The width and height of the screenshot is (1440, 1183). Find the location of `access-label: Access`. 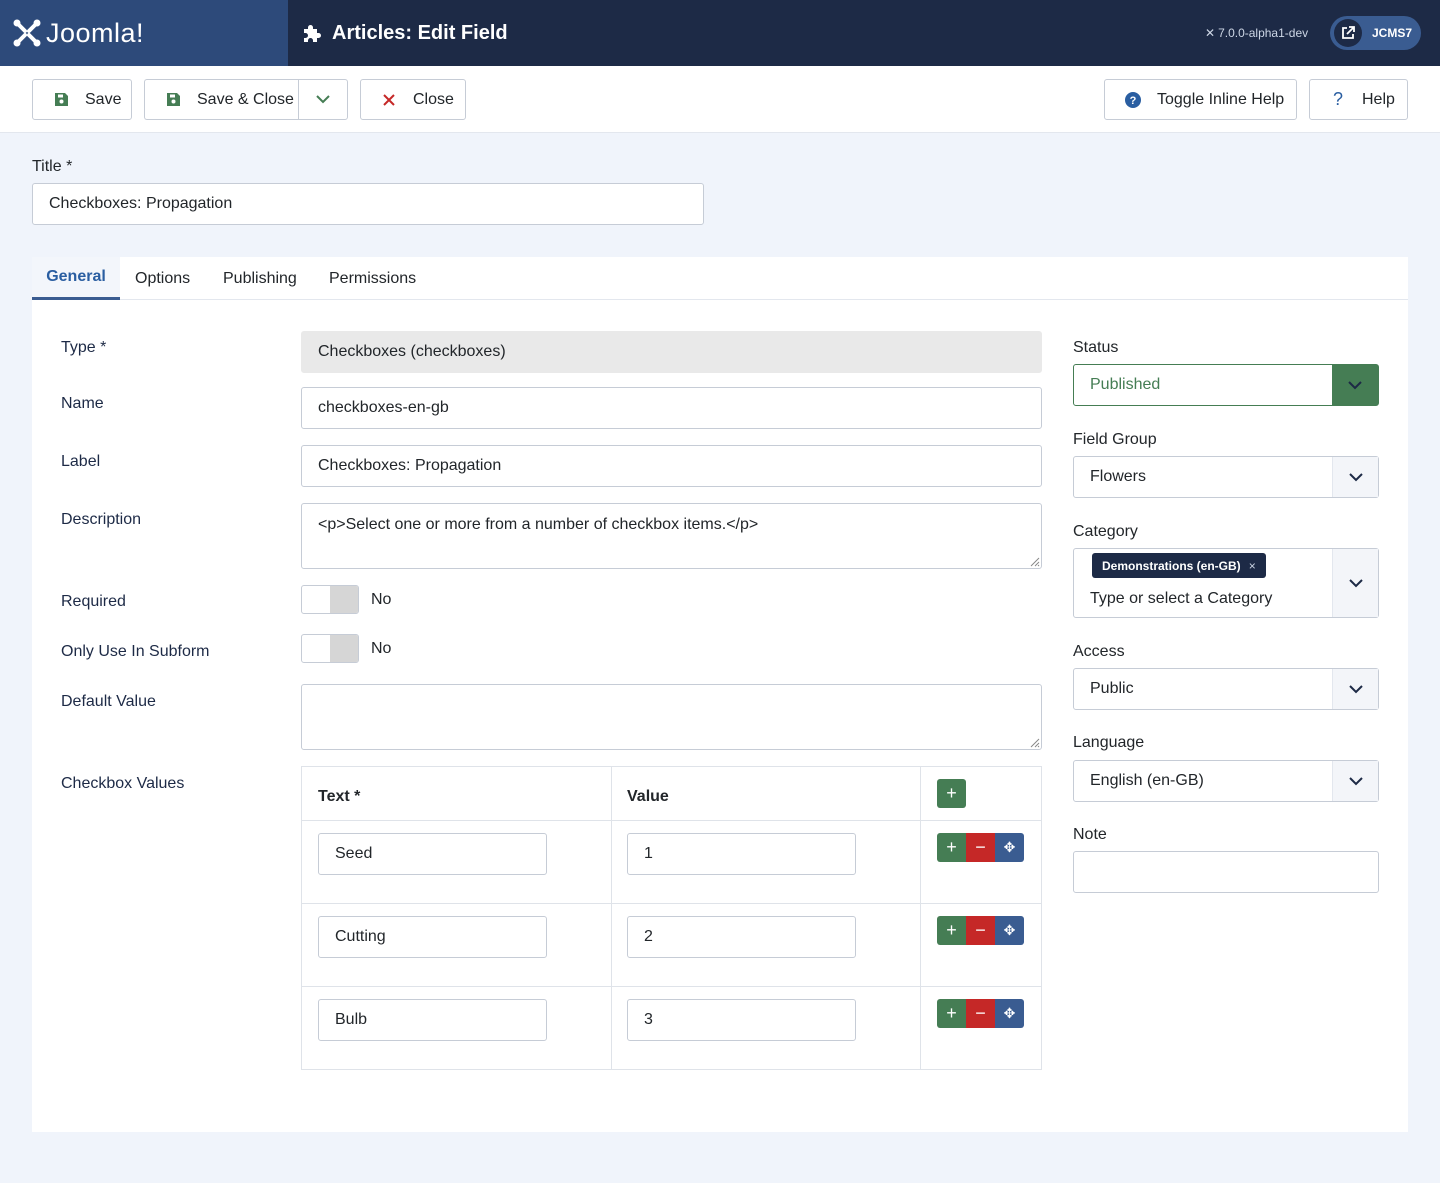

access-label: Access is located at coordinates (1099, 651).